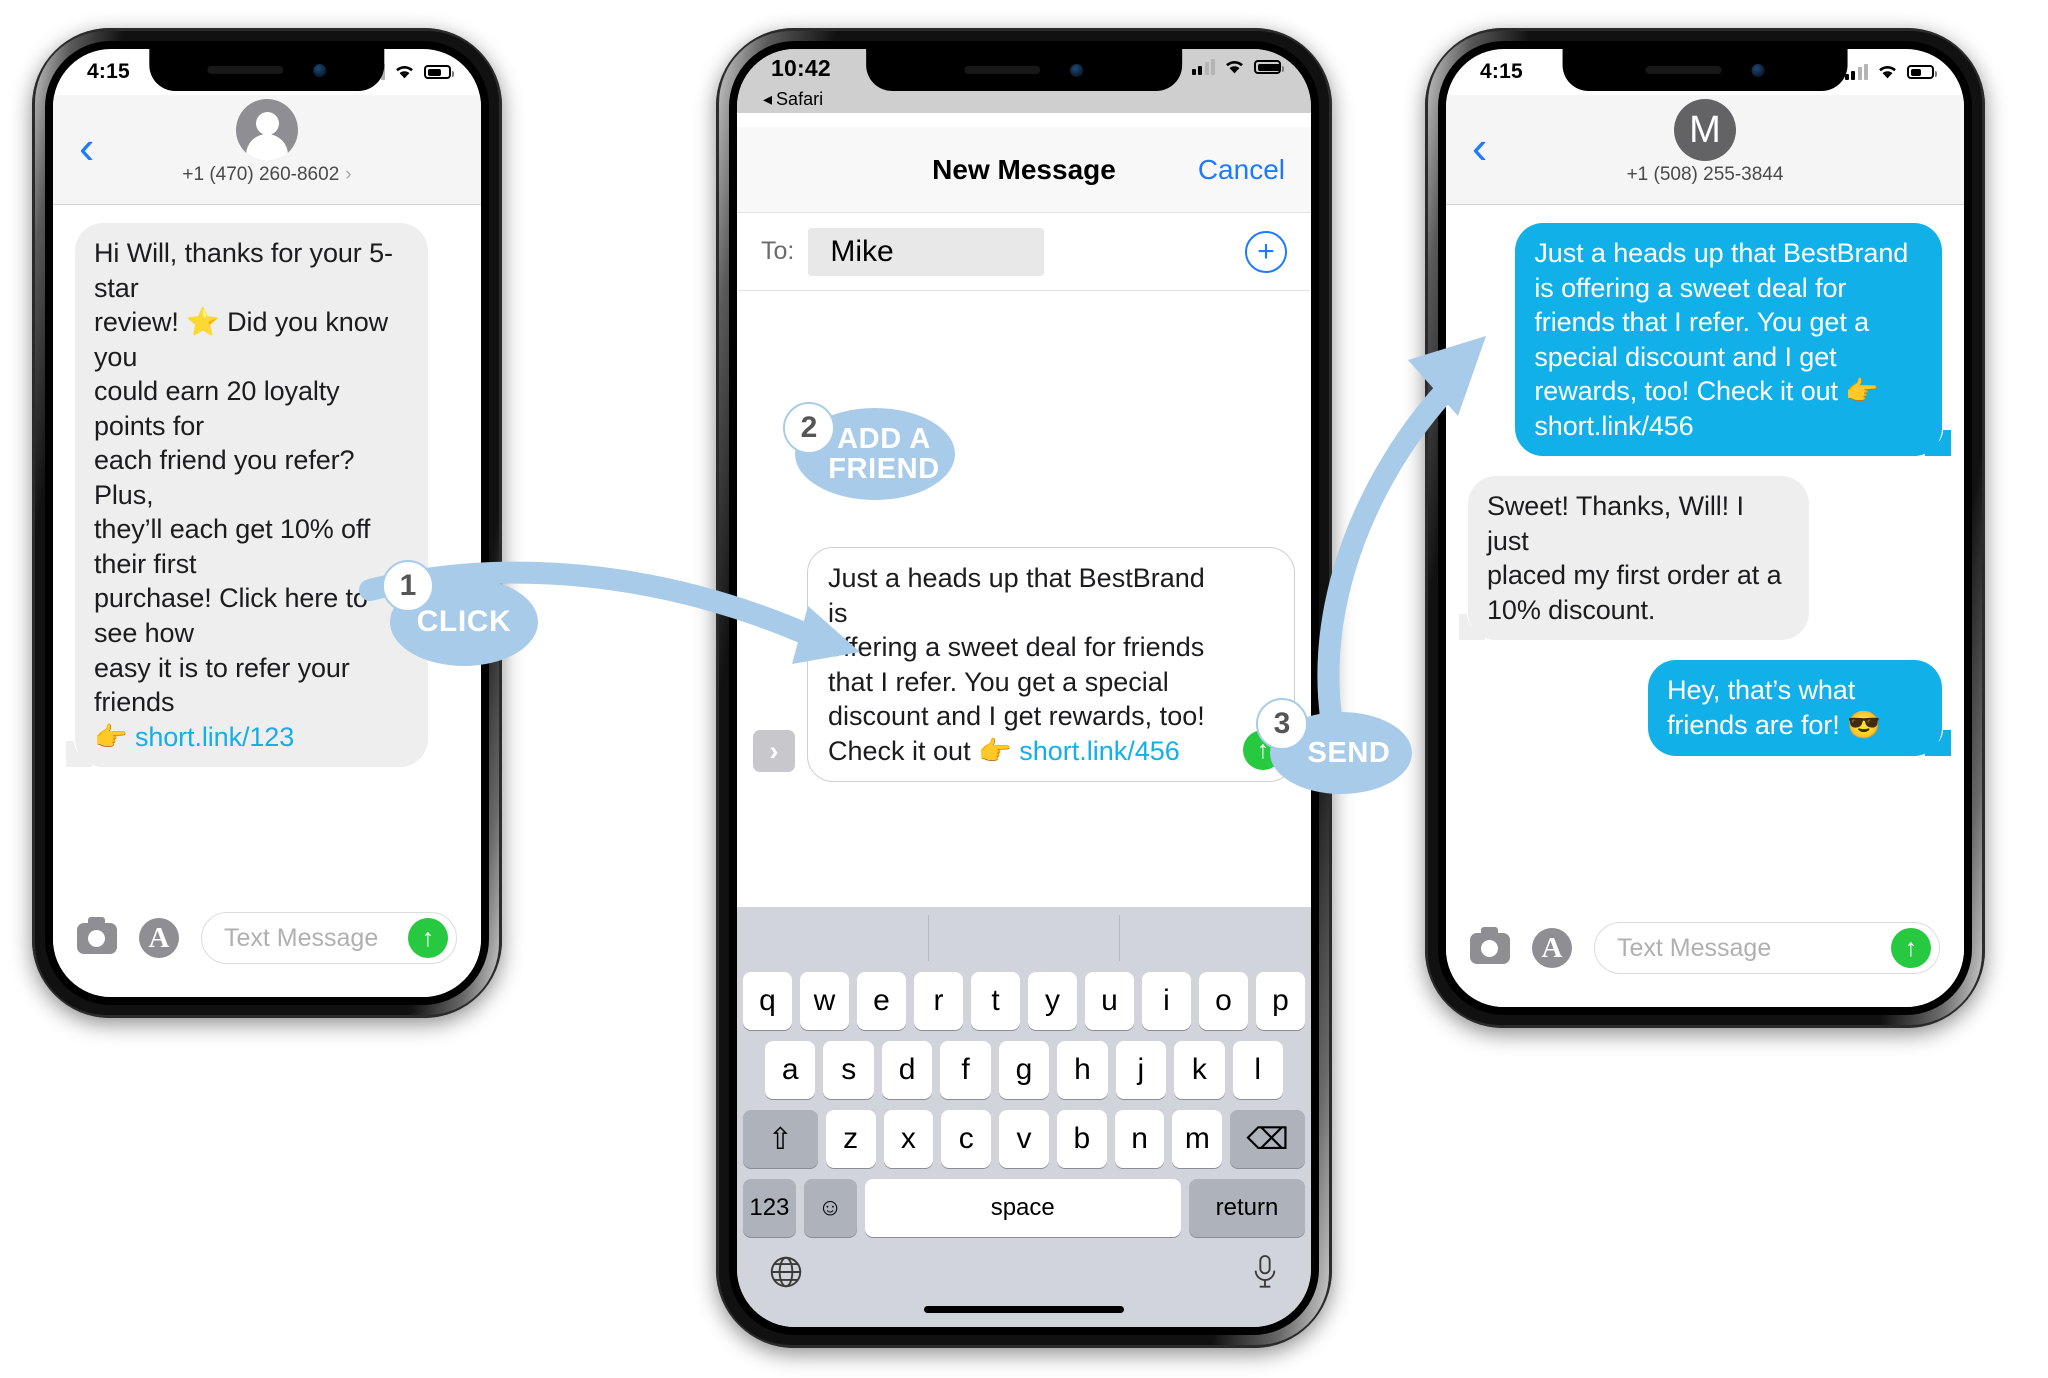 Image resolution: width=2048 pixels, height=1378 pixels. I want to click on recipient-input: Mike, so click(926, 251).